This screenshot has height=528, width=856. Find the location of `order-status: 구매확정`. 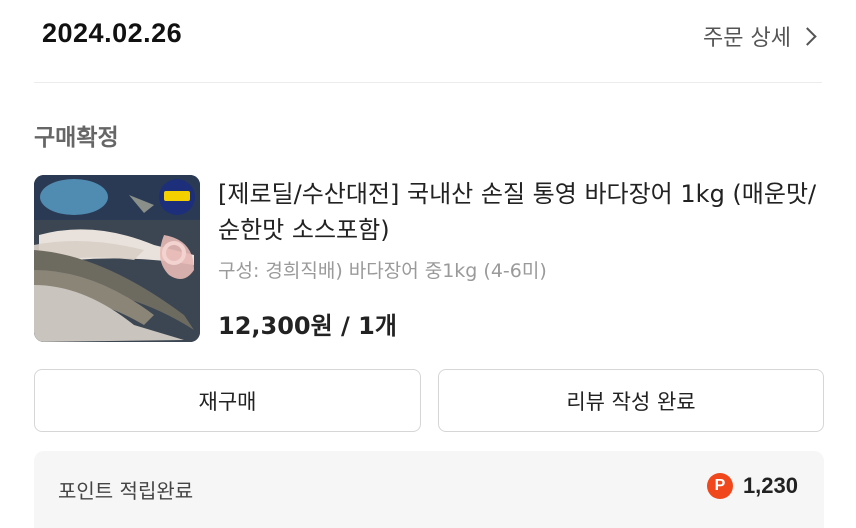

order-status: 구매확정 is located at coordinates (76, 138).